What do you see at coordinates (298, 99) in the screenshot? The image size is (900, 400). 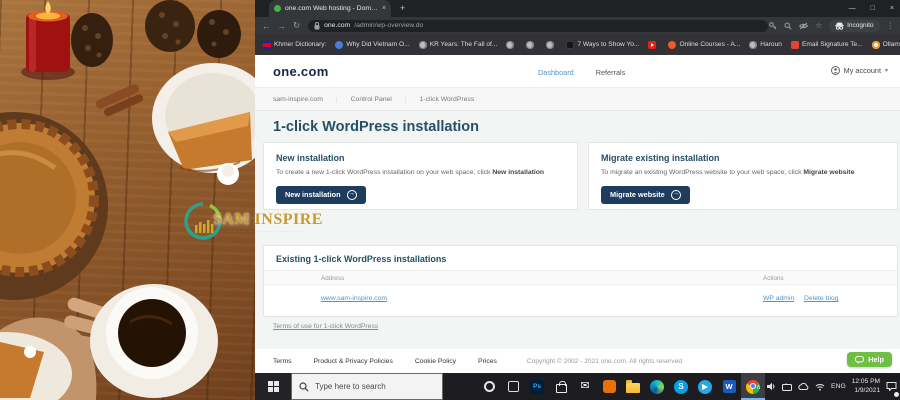 I see `breadcrumb-domain: sam-inspire.com` at bounding box center [298, 99].